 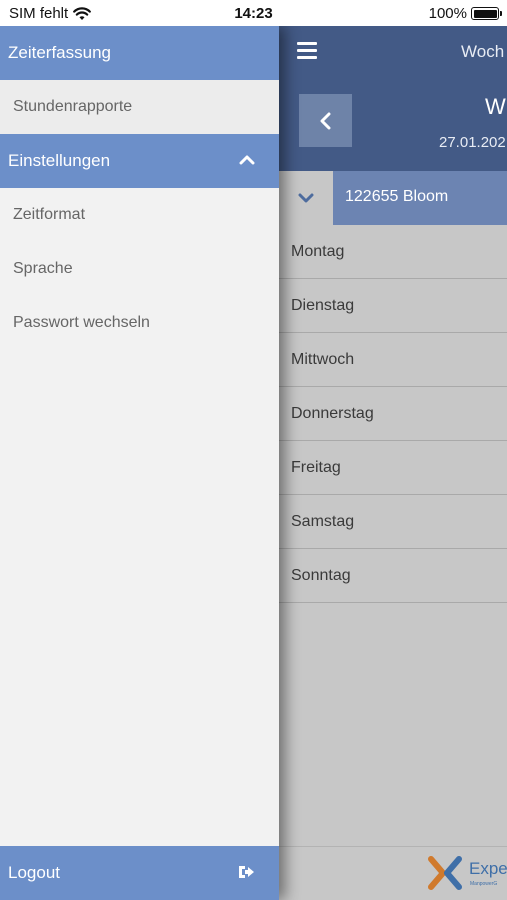 I want to click on week-label: W, so click(x=495, y=106).